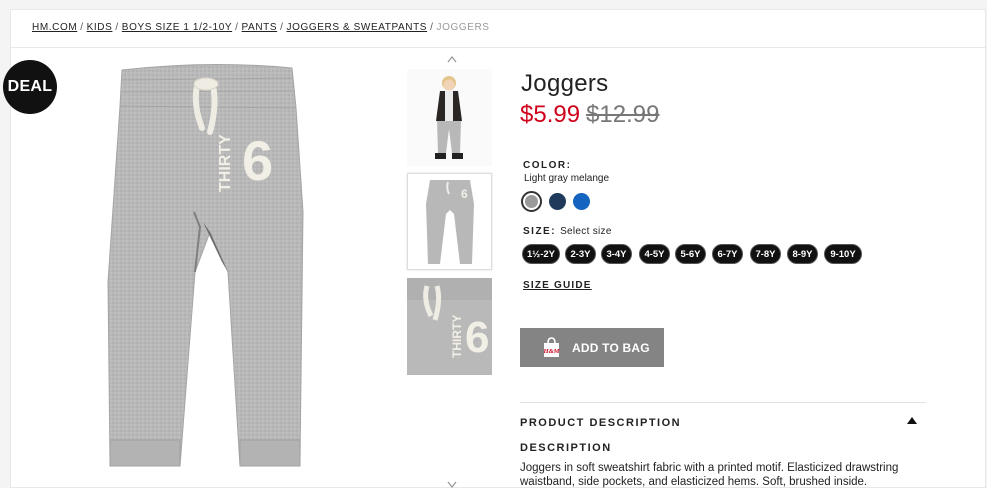 This screenshot has height=488, width=987. What do you see at coordinates (912, 420) in the screenshot?
I see `collapse-arrow-icon` at bounding box center [912, 420].